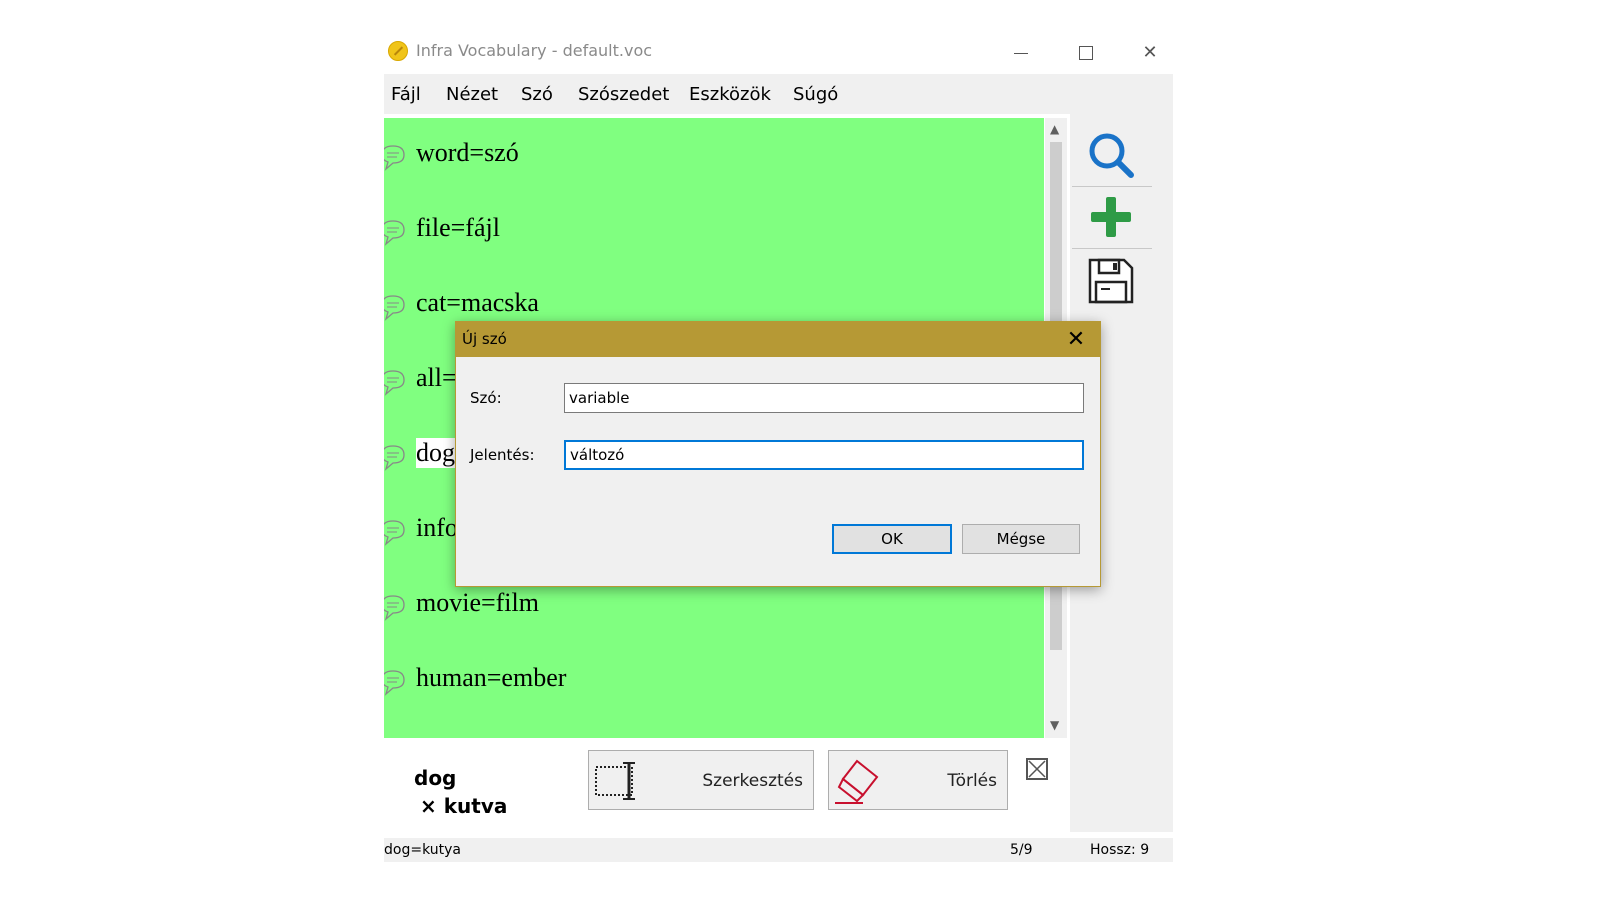  Describe the element at coordinates (1021, 539) in the screenshot. I see `cancel-button: Mégse` at that location.